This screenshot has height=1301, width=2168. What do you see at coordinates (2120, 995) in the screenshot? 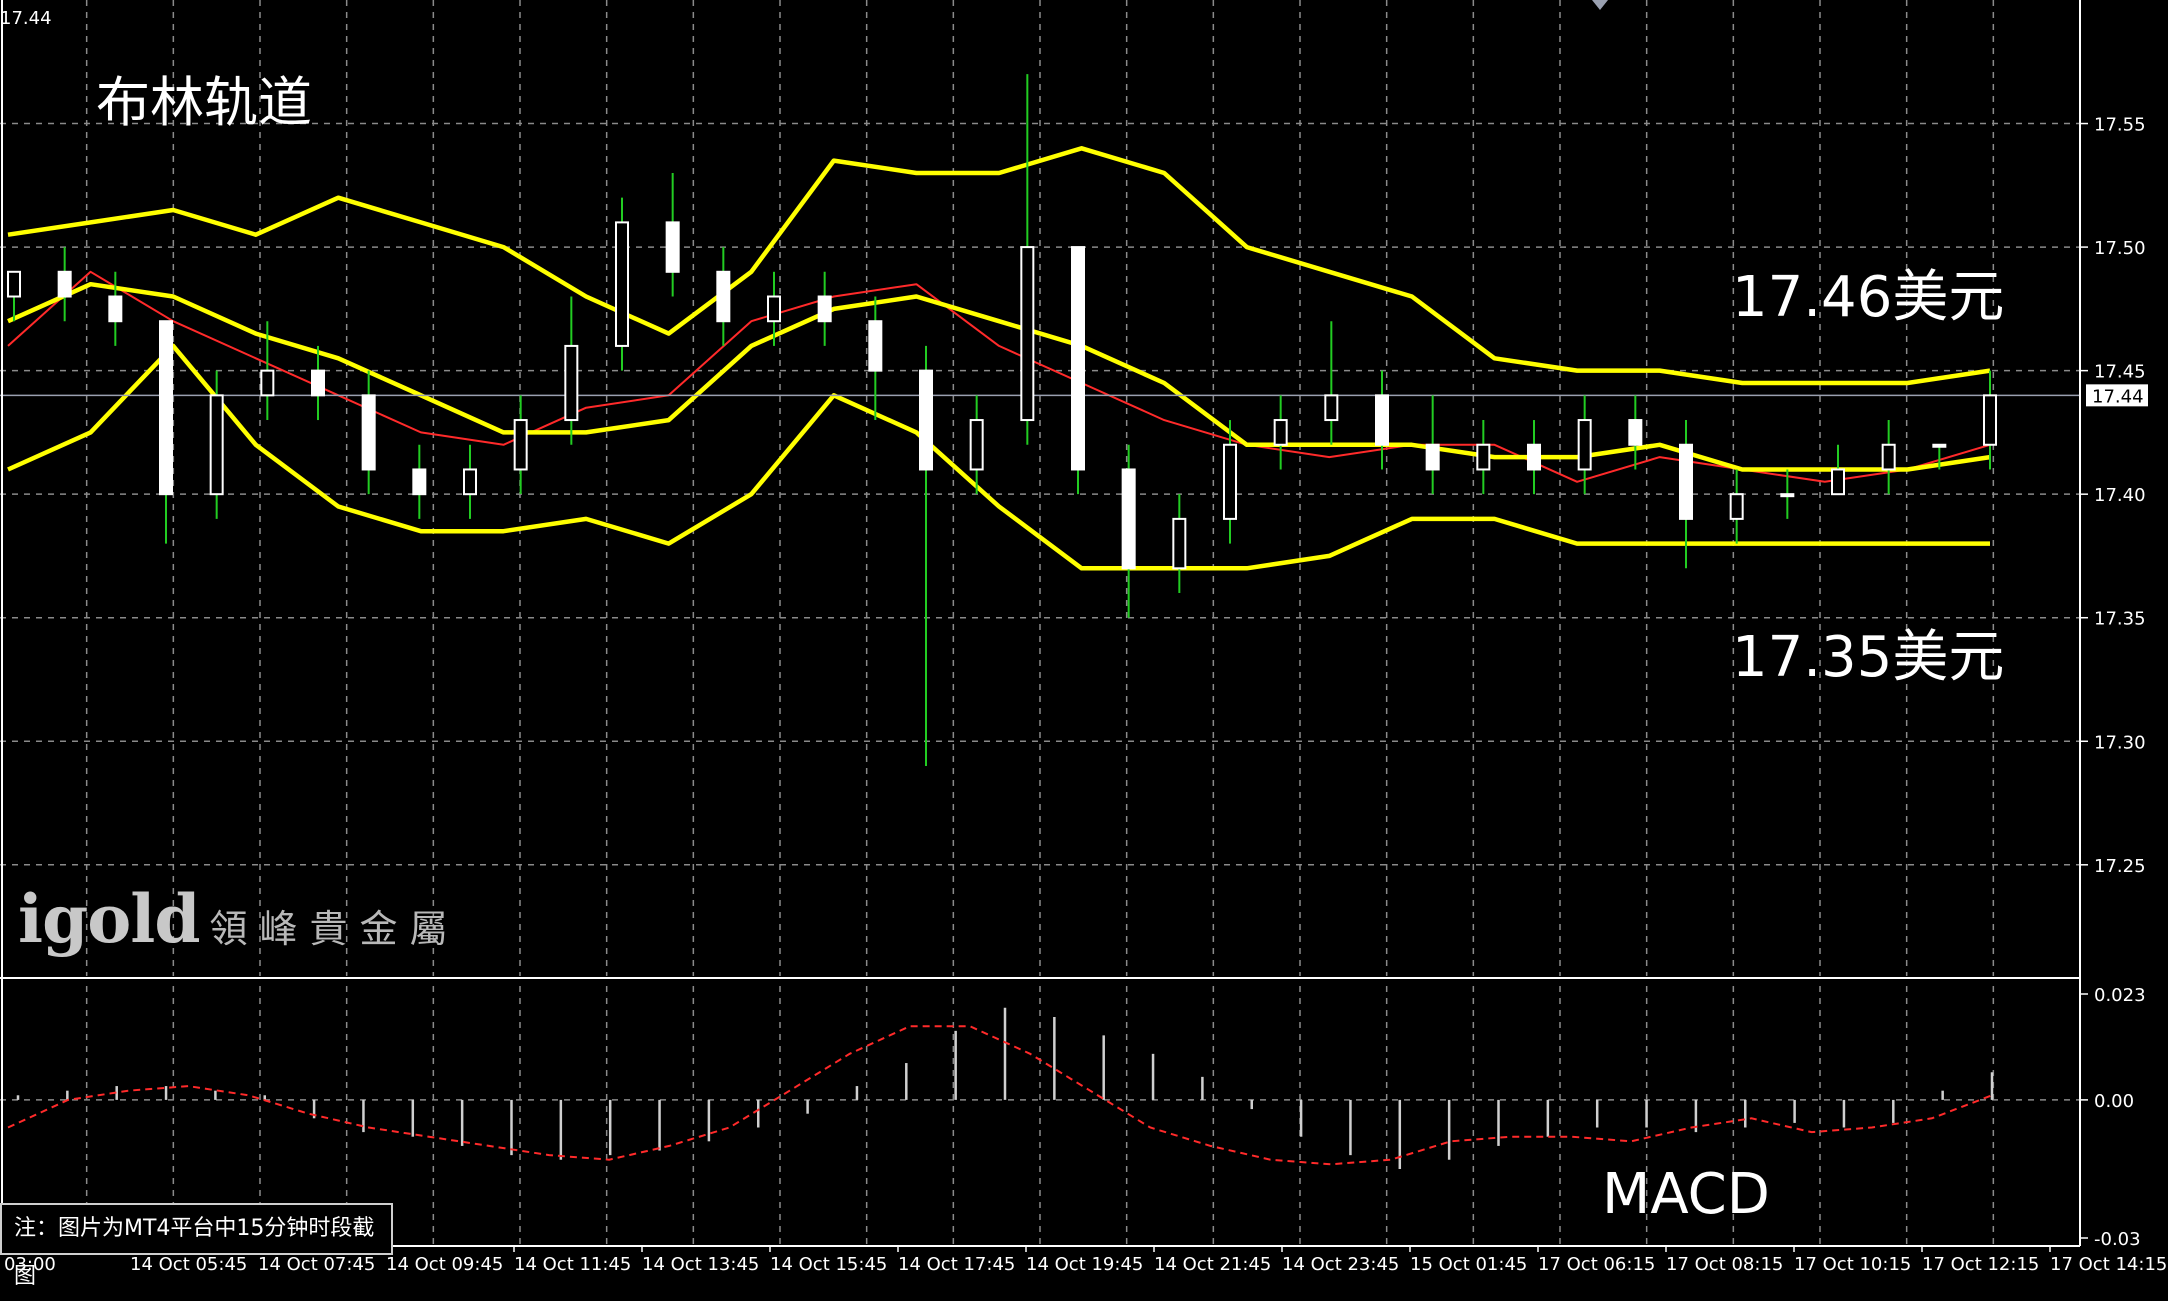
I see `macd-tick-label: 0.023` at bounding box center [2120, 995].